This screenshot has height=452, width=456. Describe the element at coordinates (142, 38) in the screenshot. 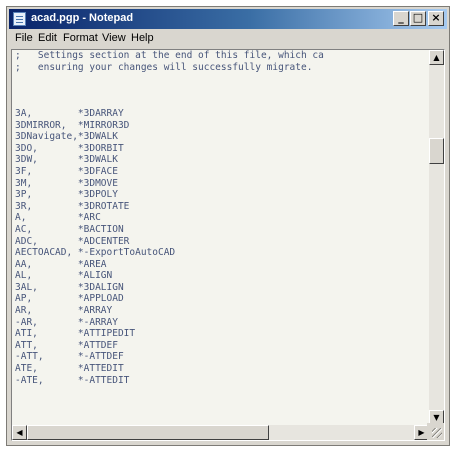

I see `menu-help: Help` at that location.